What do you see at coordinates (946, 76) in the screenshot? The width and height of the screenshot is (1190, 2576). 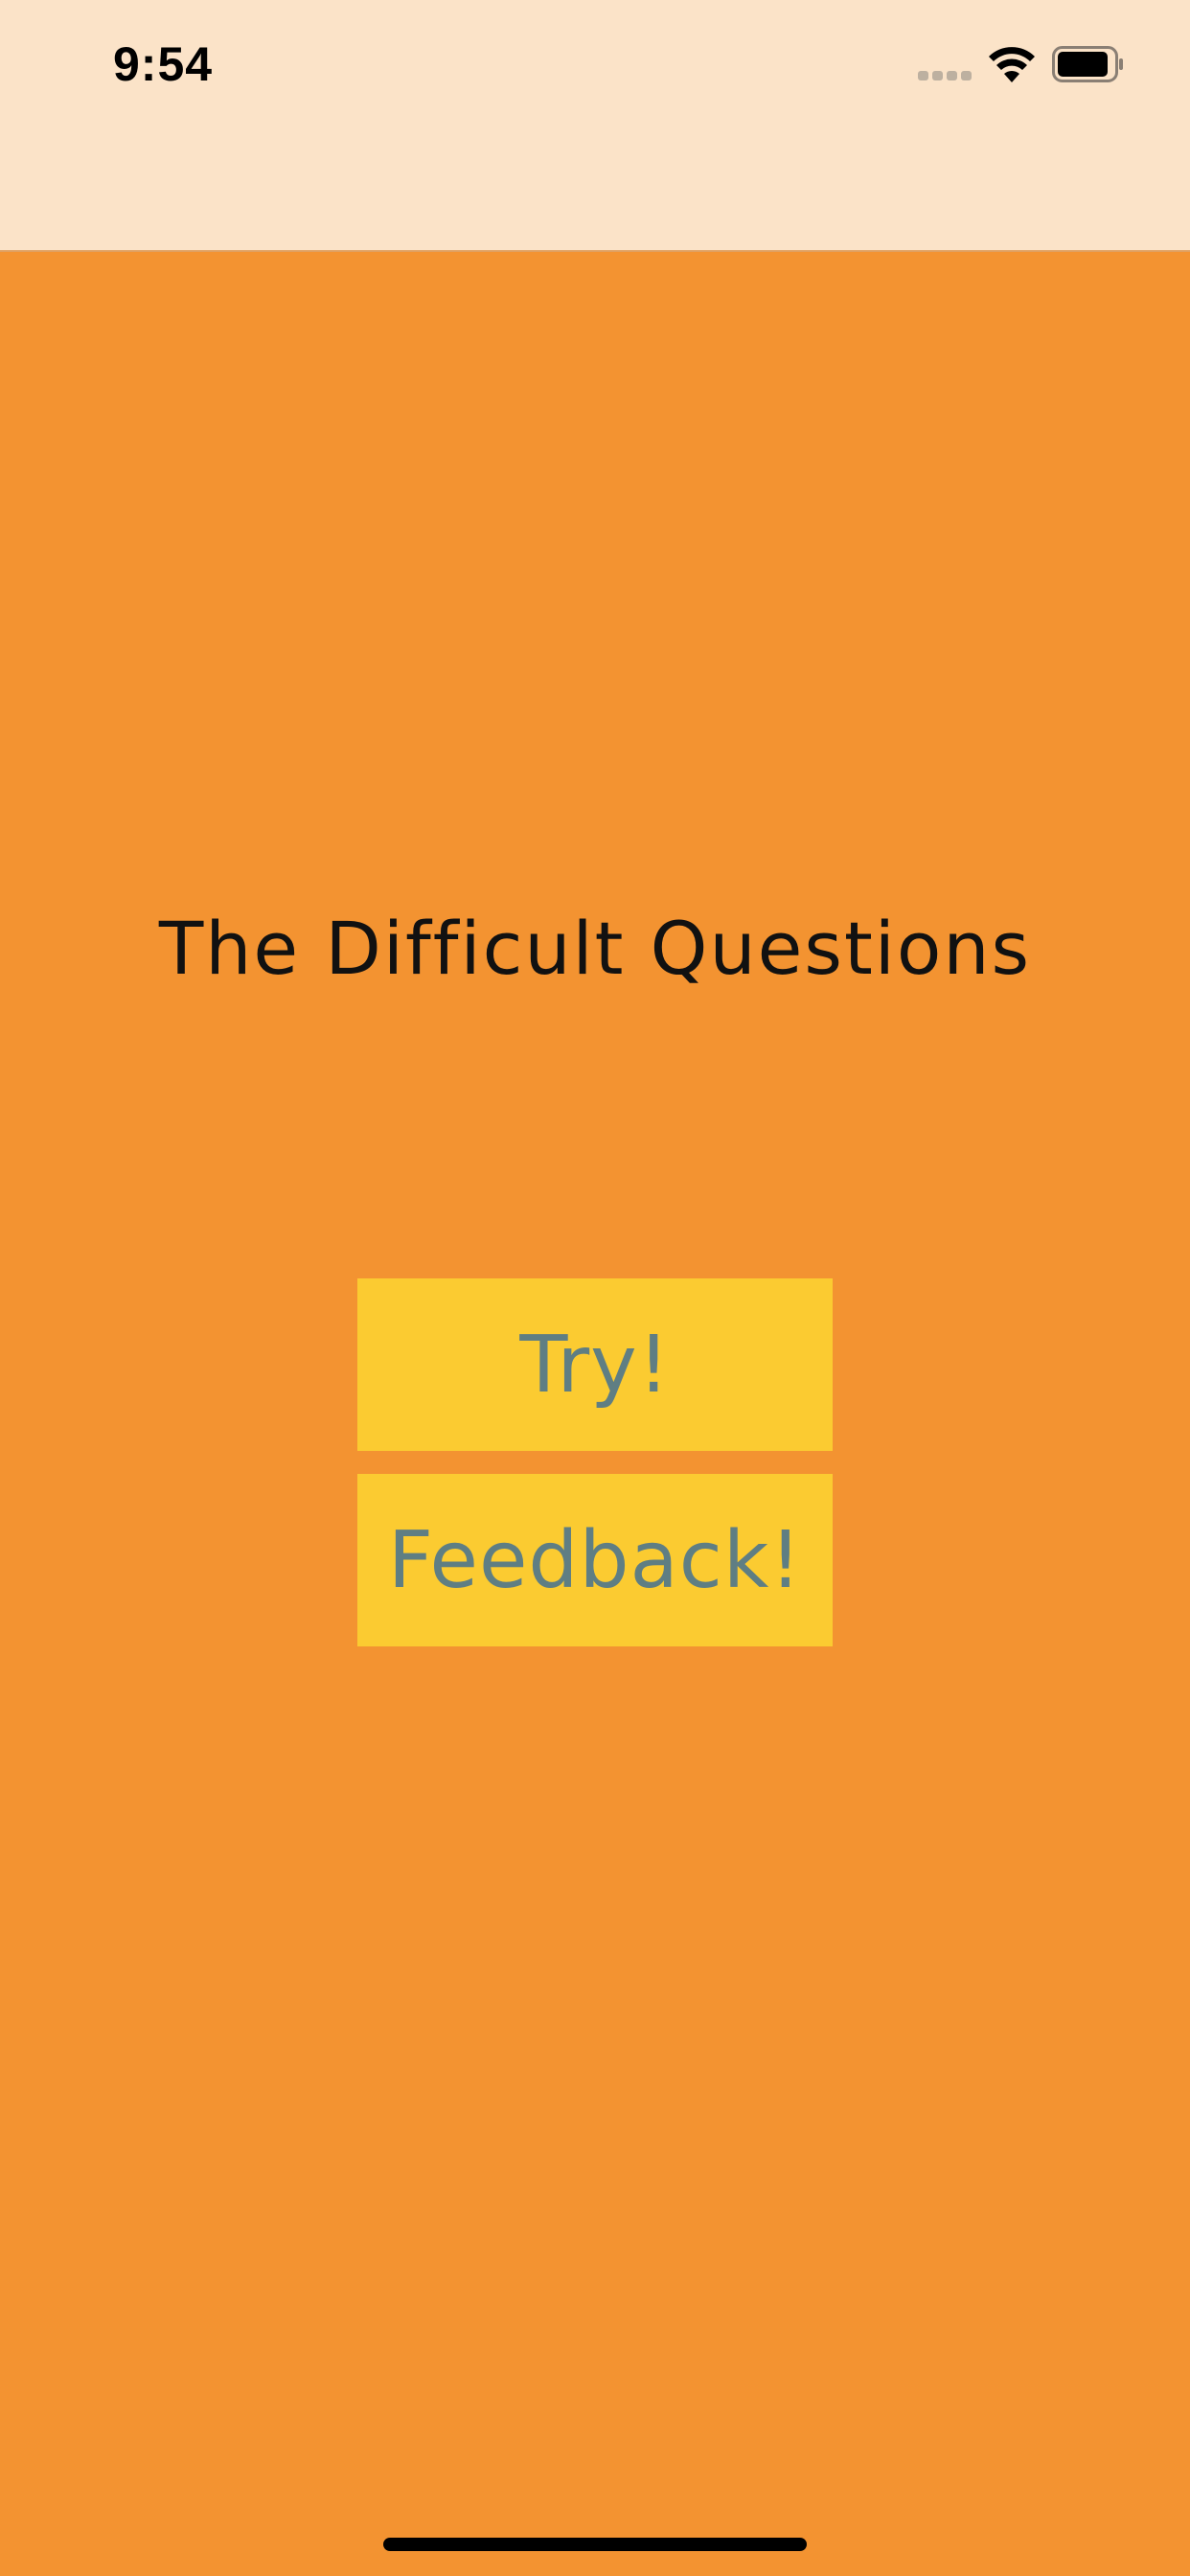 I see `cellular-signal-icon` at bounding box center [946, 76].